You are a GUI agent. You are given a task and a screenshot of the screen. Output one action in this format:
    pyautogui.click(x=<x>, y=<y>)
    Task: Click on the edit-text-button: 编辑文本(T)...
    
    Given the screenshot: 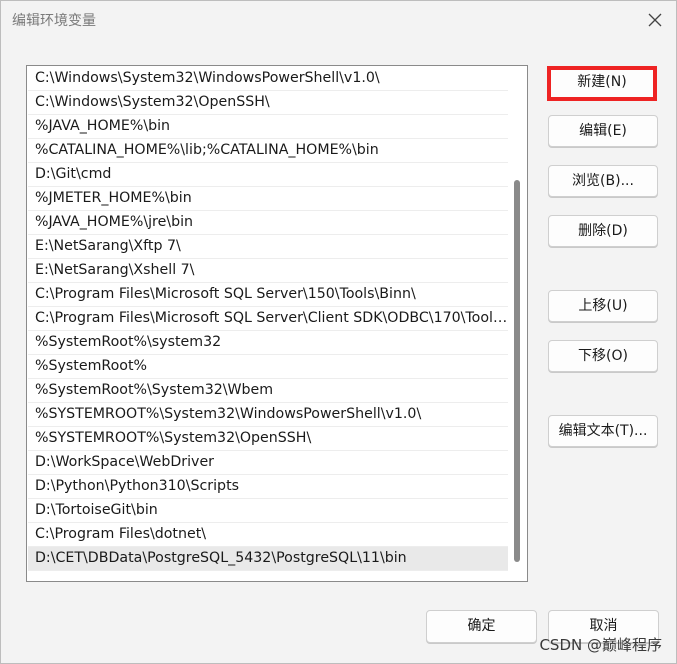 What is the action you would take?
    pyautogui.click(x=603, y=431)
    